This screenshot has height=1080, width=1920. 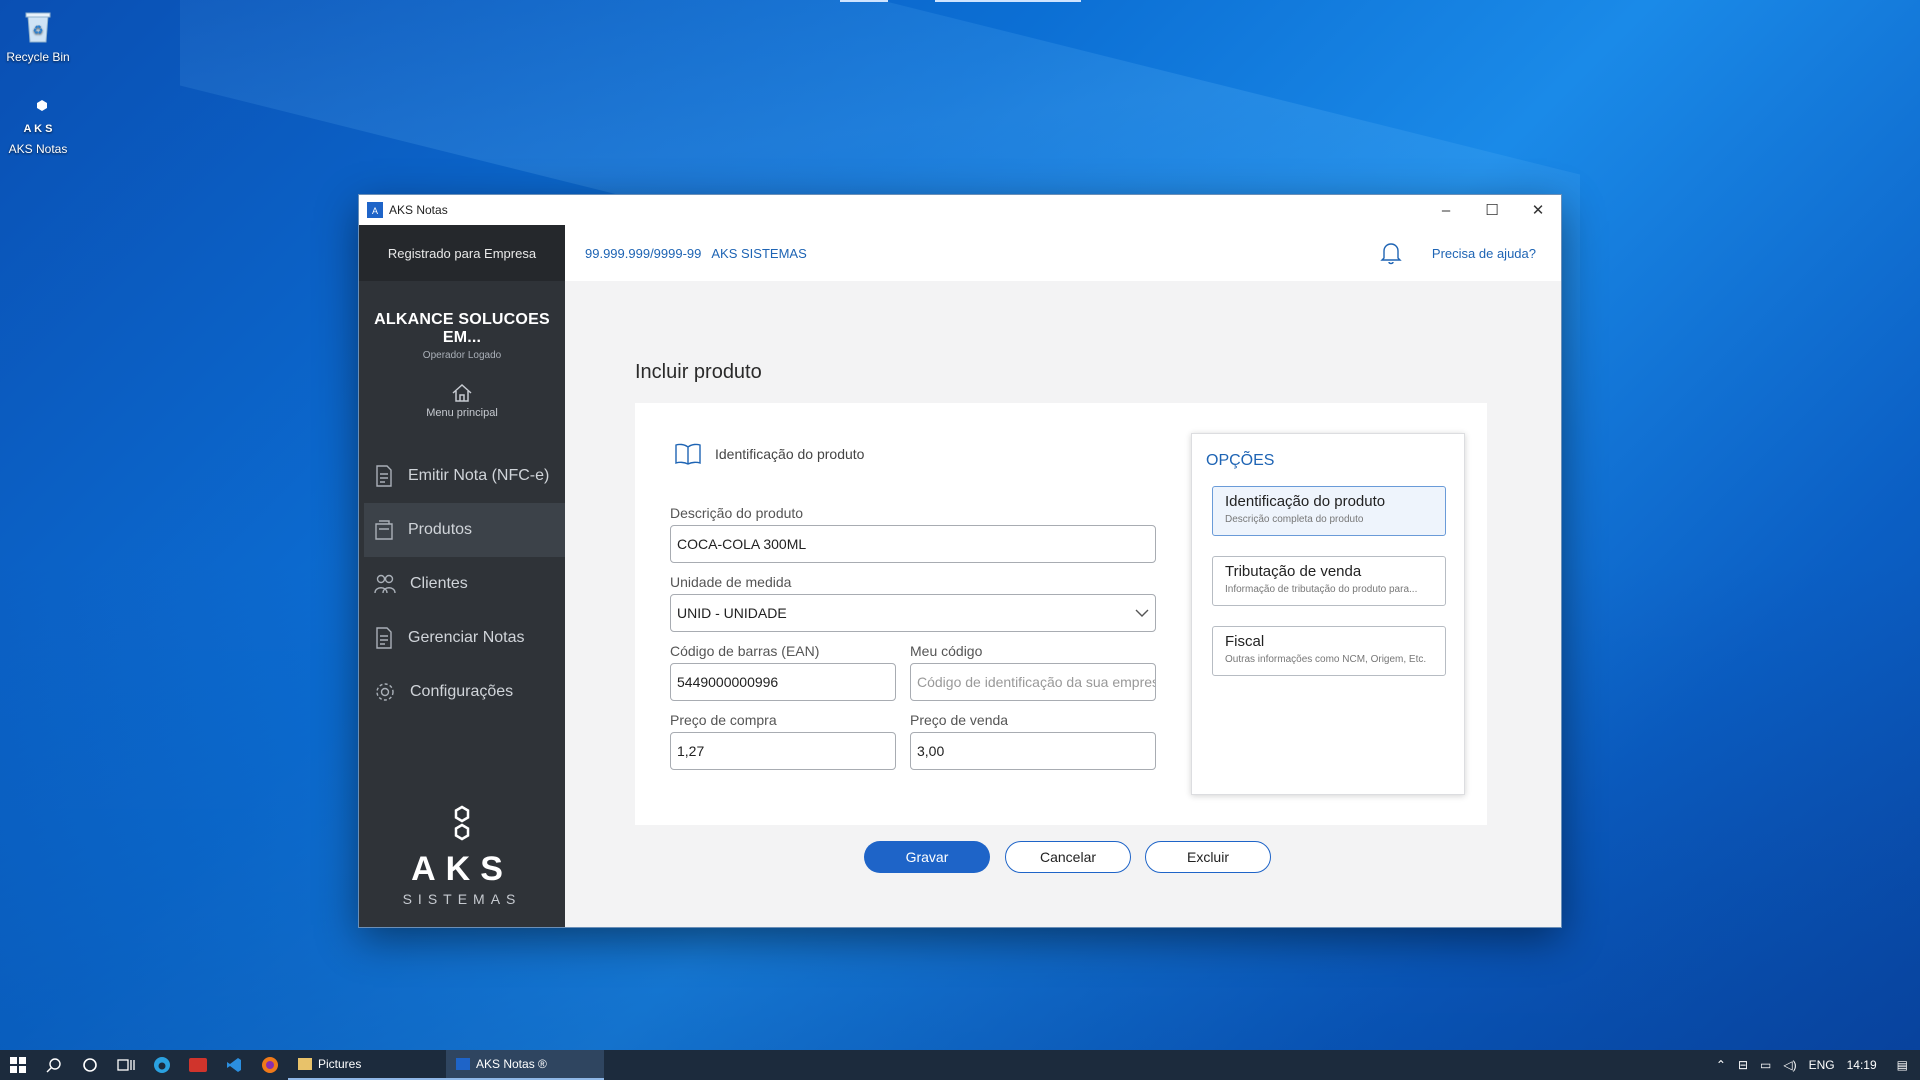 I want to click on buy-price-label: Preço de compra, so click(x=723, y=720).